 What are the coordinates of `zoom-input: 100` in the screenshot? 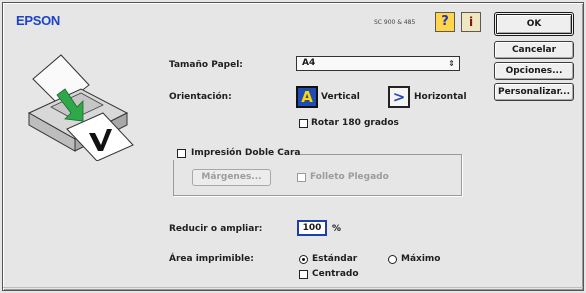 It's located at (312, 228).